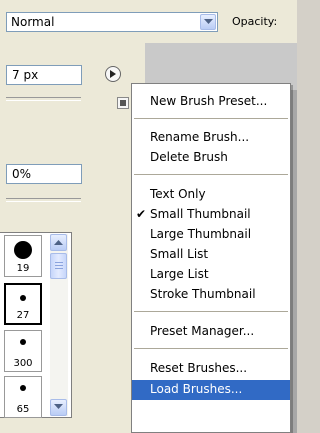 The width and height of the screenshot is (320, 433). What do you see at coordinates (44, 75) in the screenshot?
I see `master-diameter-input: 7 px` at bounding box center [44, 75].